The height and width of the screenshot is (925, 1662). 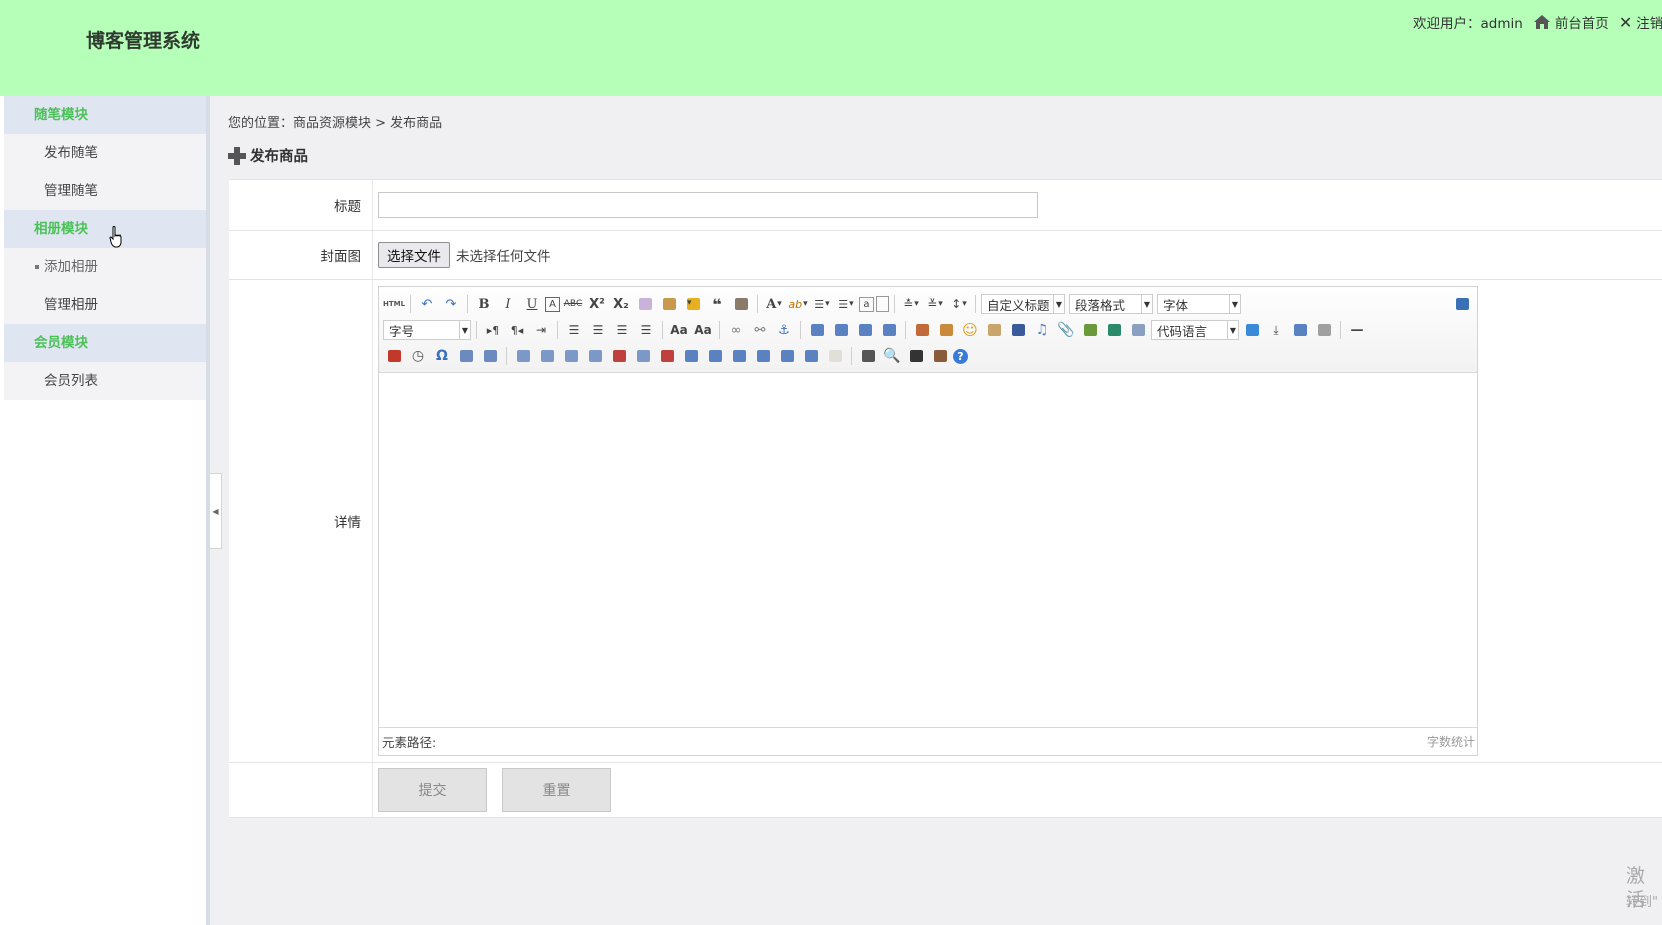 I want to click on split-to-cols-icon, so click(x=811, y=356).